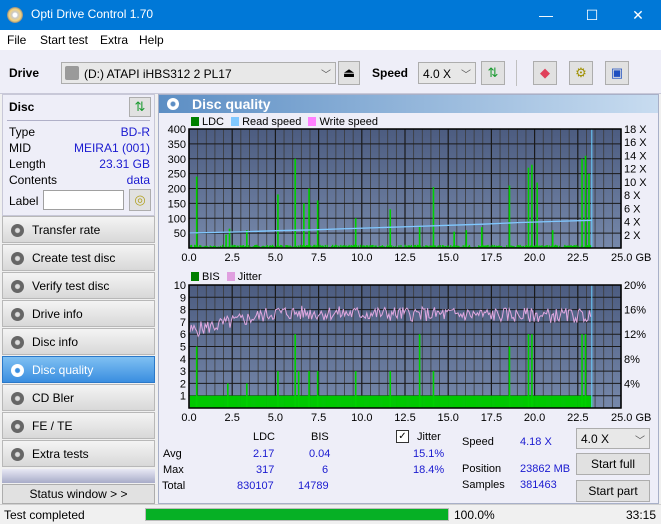  What do you see at coordinates (632, 360) in the screenshot?
I see `y2-tick-label: 8%` at bounding box center [632, 360].